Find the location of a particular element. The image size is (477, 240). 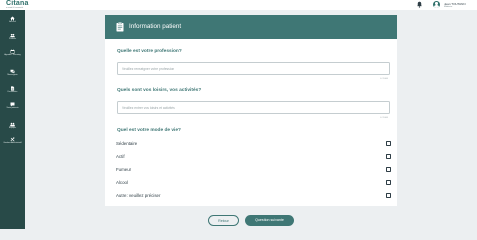

user-role: Médecin is located at coordinates (448, 6).